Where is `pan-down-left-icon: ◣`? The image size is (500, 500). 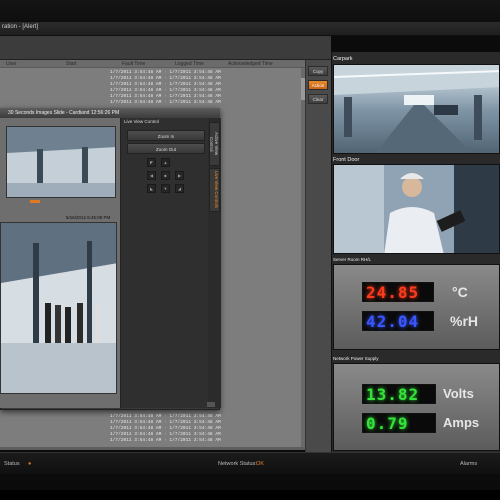 pan-down-left-icon: ◣ is located at coordinates (151, 188).